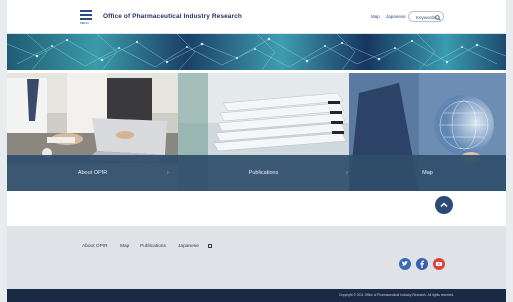 This screenshot has width=513, height=302. What do you see at coordinates (422, 264) in the screenshot?
I see `facebook-icon` at bounding box center [422, 264].